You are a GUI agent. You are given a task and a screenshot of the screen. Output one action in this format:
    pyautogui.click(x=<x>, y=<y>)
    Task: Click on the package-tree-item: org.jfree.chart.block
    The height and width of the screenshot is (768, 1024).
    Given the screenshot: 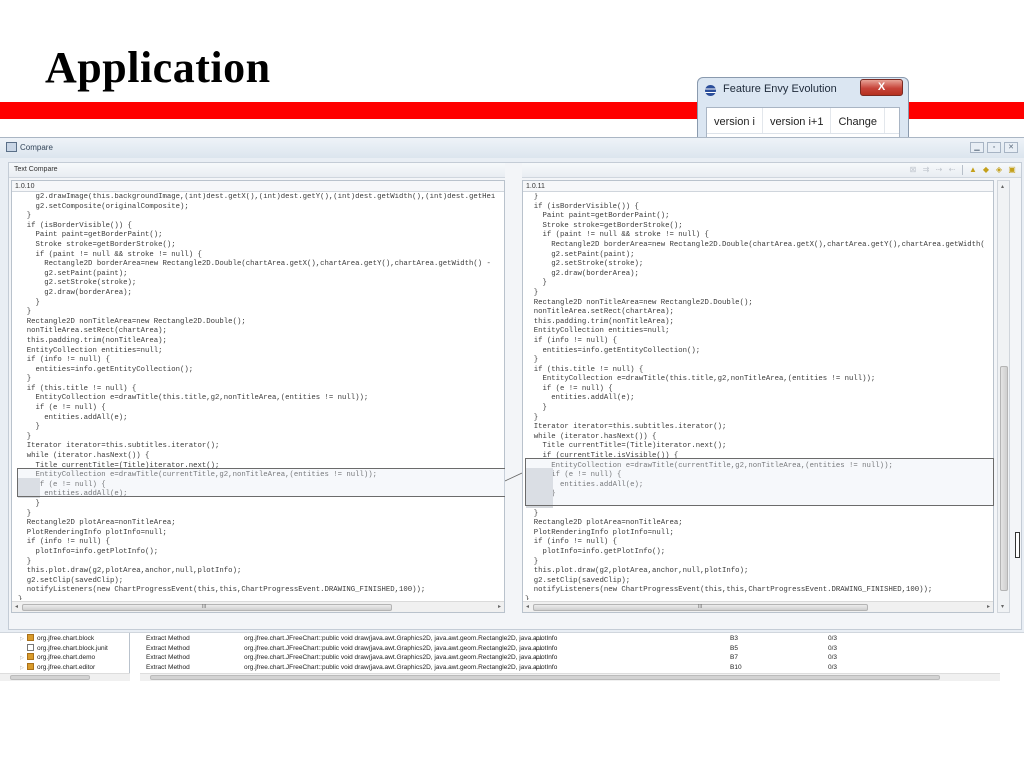 What is the action you would take?
    pyautogui.click(x=60, y=639)
    